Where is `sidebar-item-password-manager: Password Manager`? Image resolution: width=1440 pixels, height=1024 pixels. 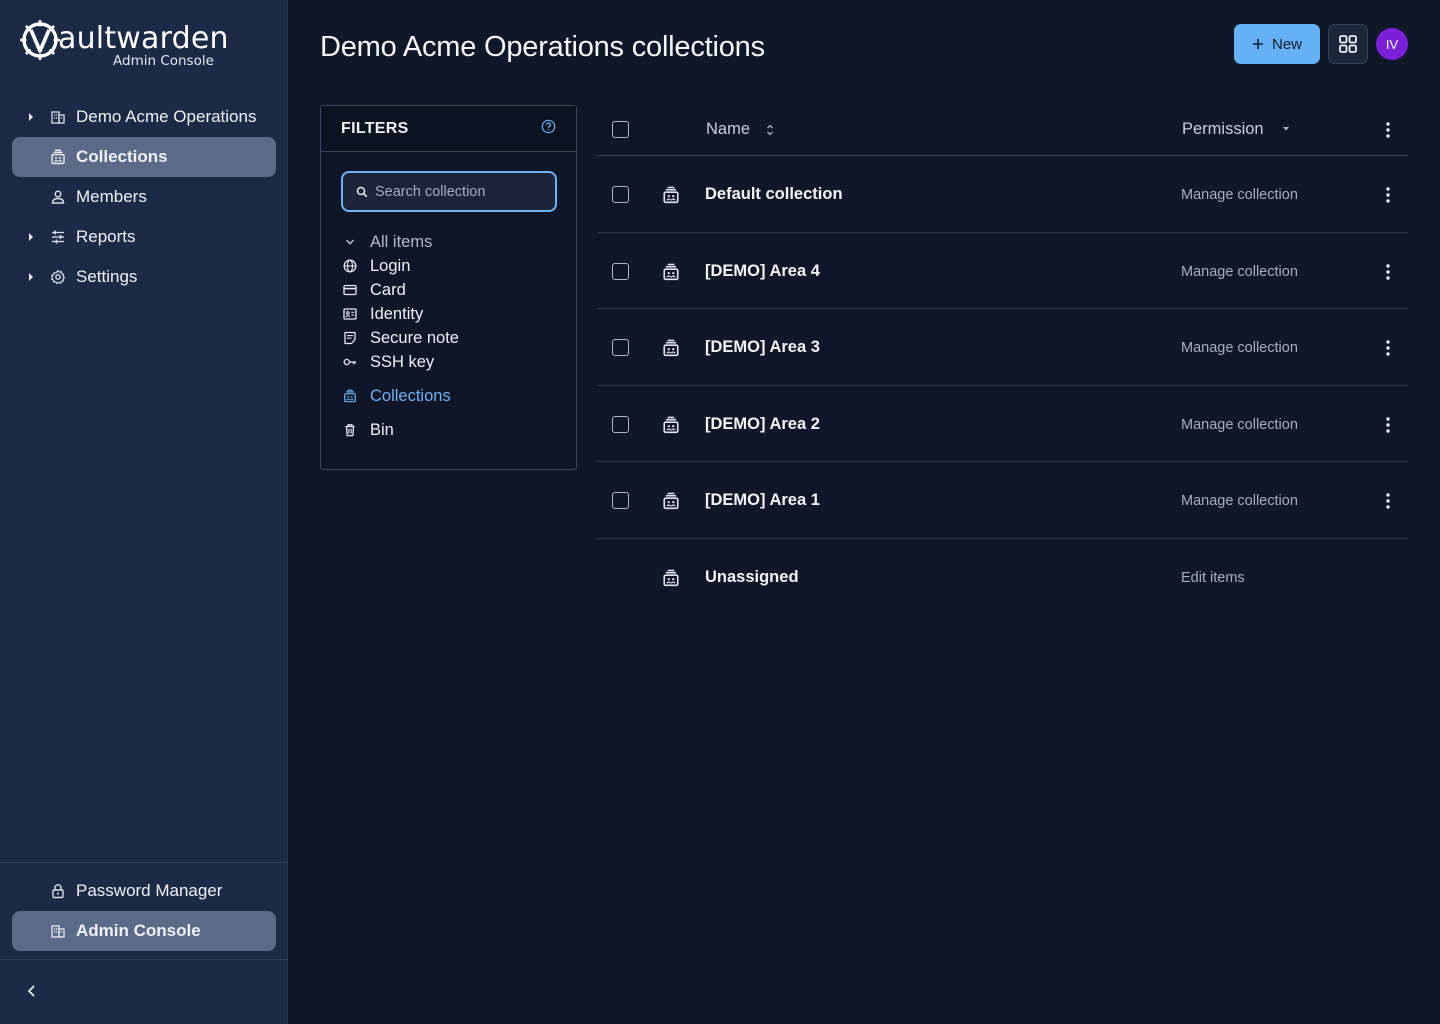 sidebar-item-password-manager: Password Manager is located at coordinates (144, 891).